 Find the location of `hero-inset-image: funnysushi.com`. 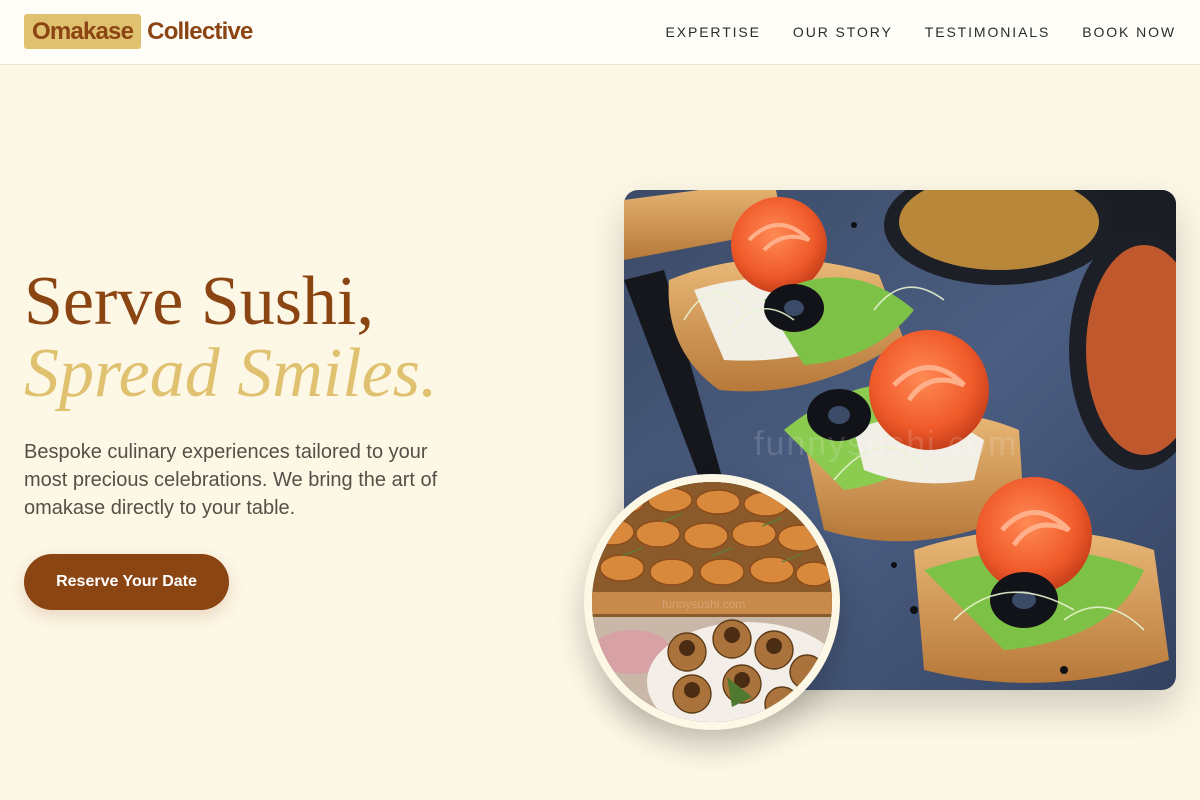

hero-inset-image: funnysushi.com is located at coordinates (712, 602).